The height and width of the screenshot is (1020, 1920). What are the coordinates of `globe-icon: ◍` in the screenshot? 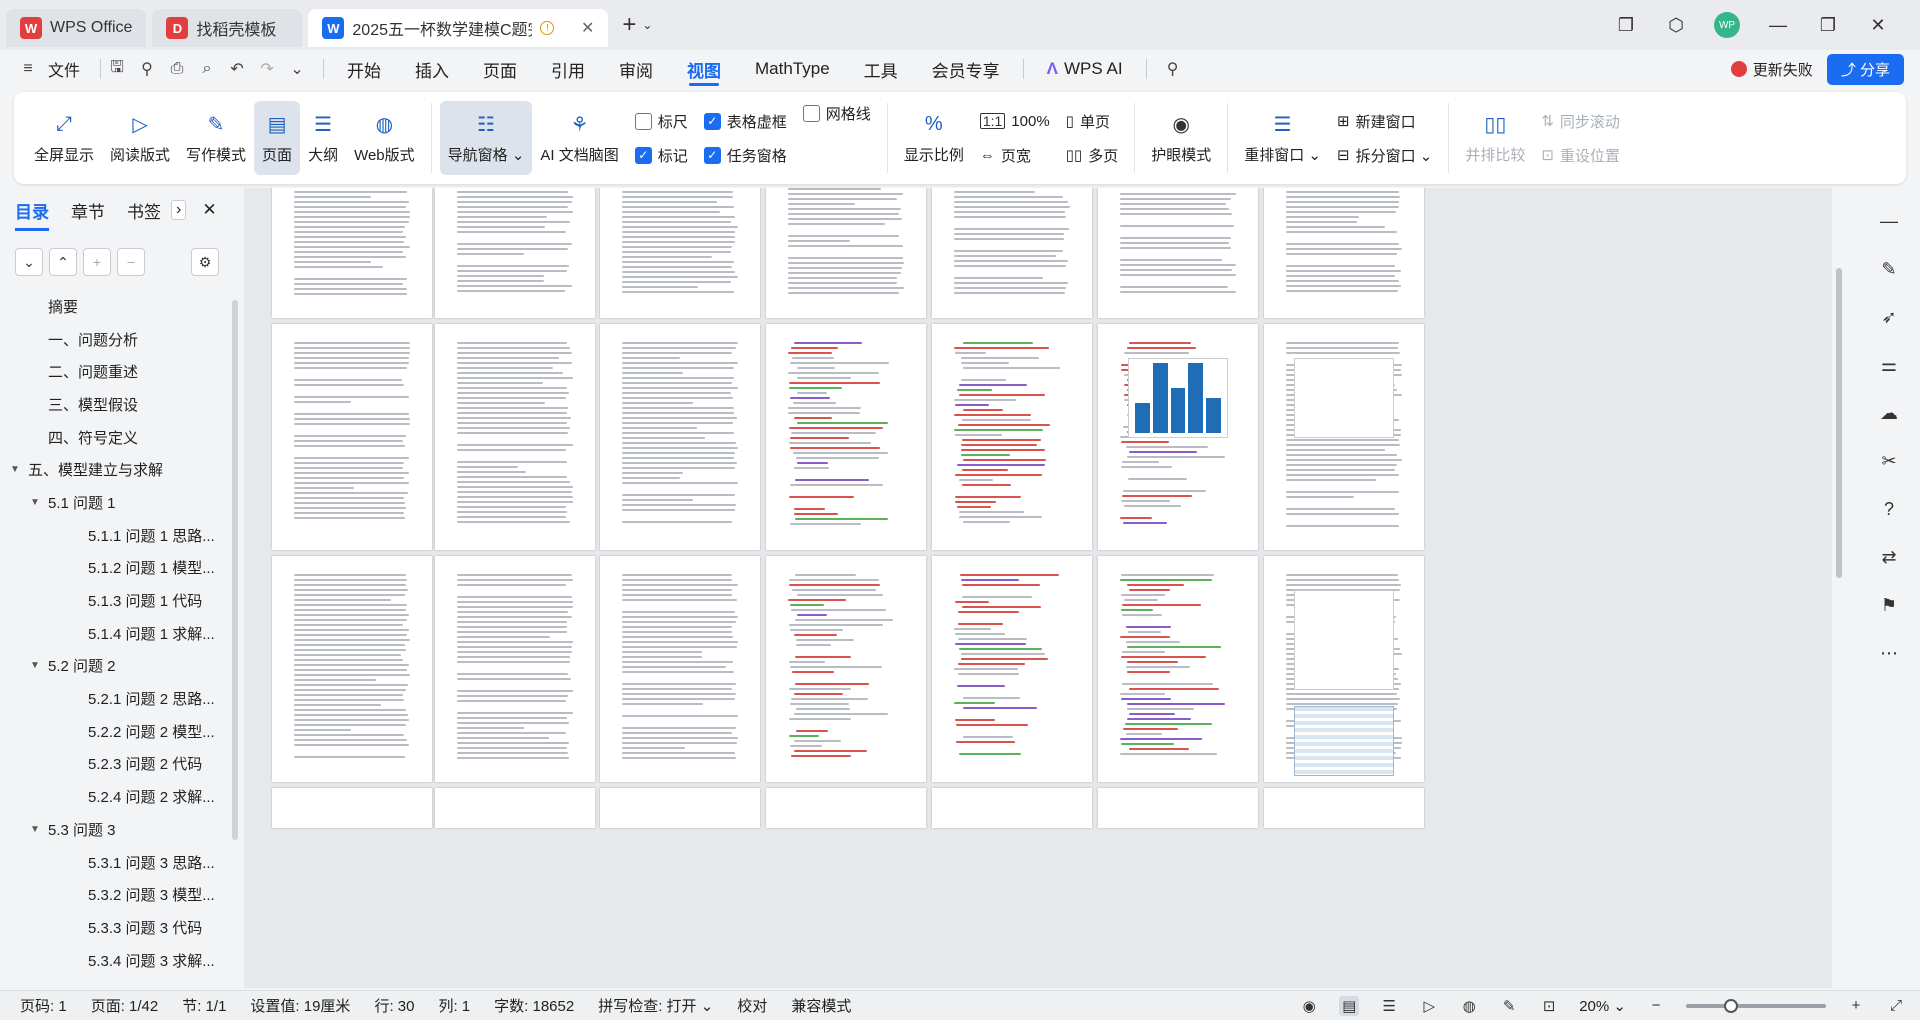 It's located at (1469, 1006).